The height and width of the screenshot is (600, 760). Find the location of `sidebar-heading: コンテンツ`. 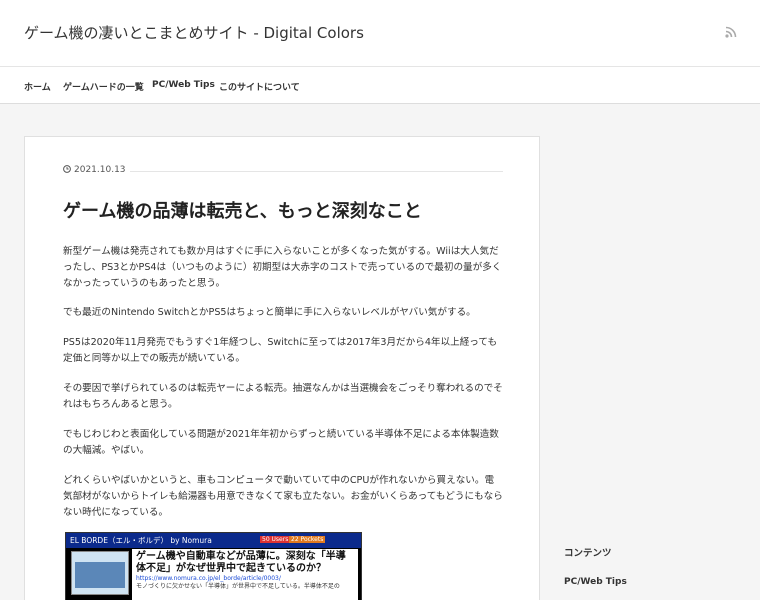

sidebar-heading: コンテンツ is located at coordinates (588, 553).